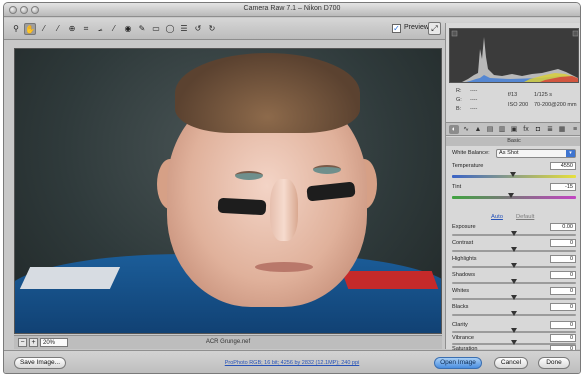 Image resolution: width=584 pixels, height=375 pixels. I want to click on g-value: ----, so click(474, 100).